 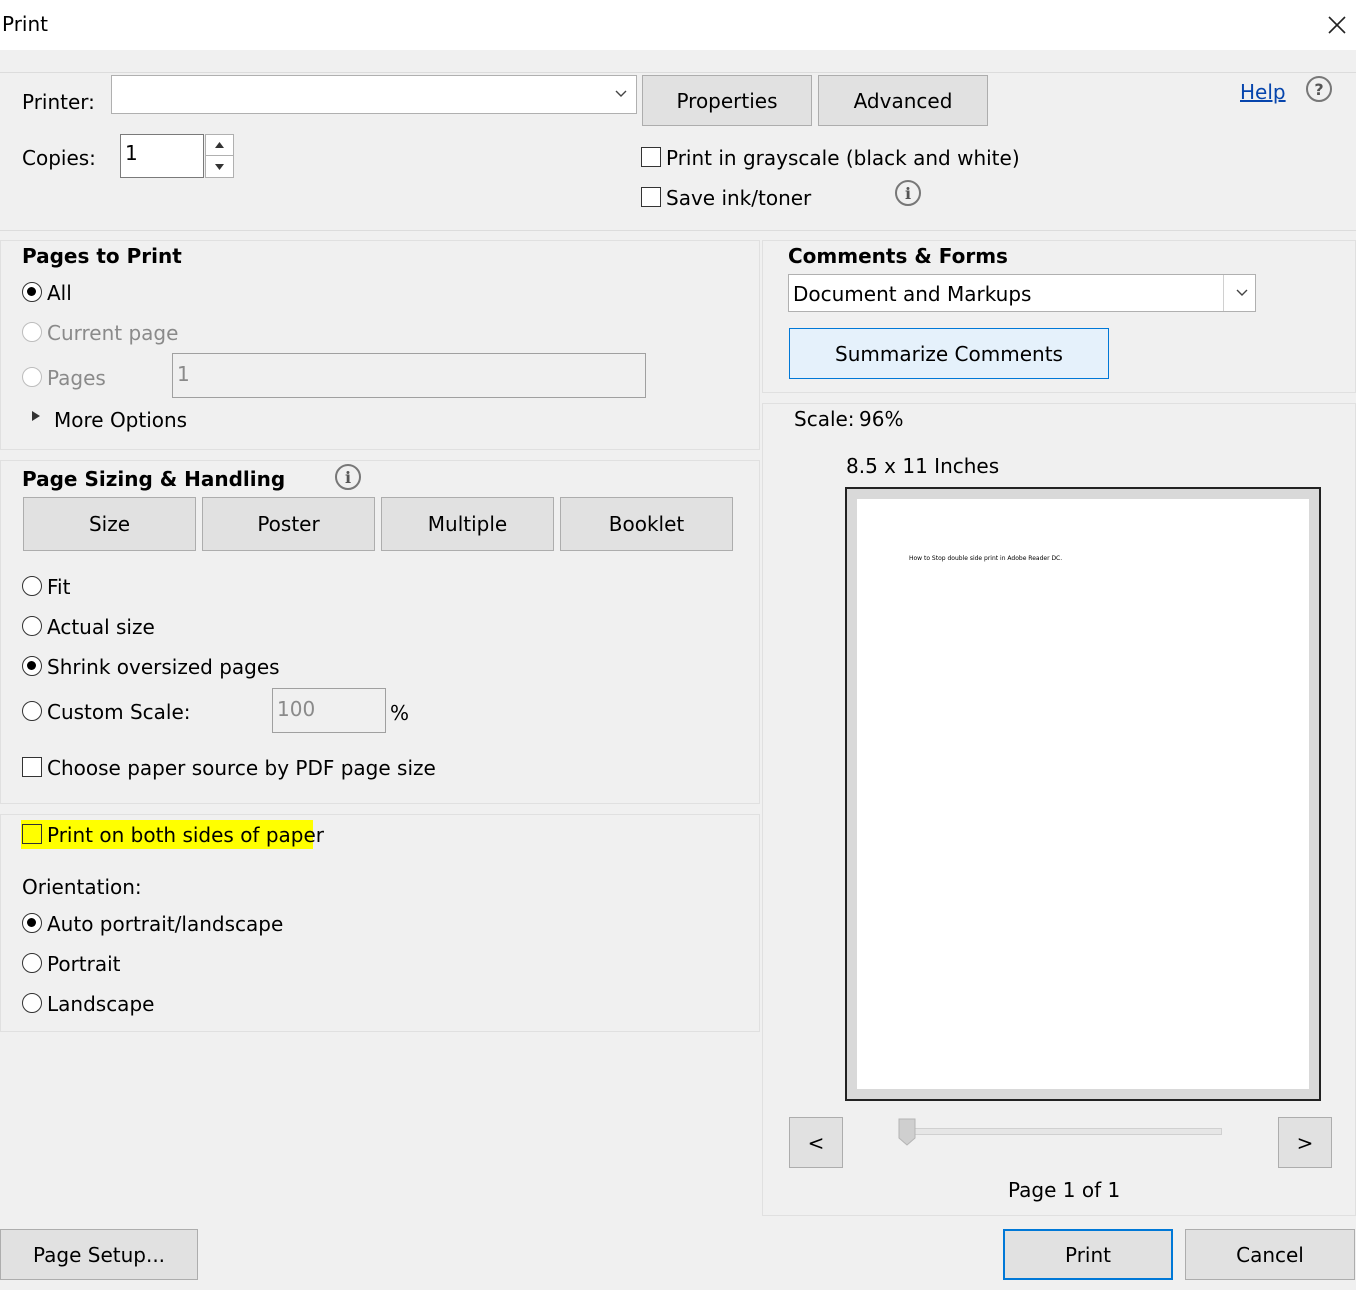 What do you see at coordinates (400, 713) in the screenshot?
I see `percent-sign: %` at bounding box center [400, 713].